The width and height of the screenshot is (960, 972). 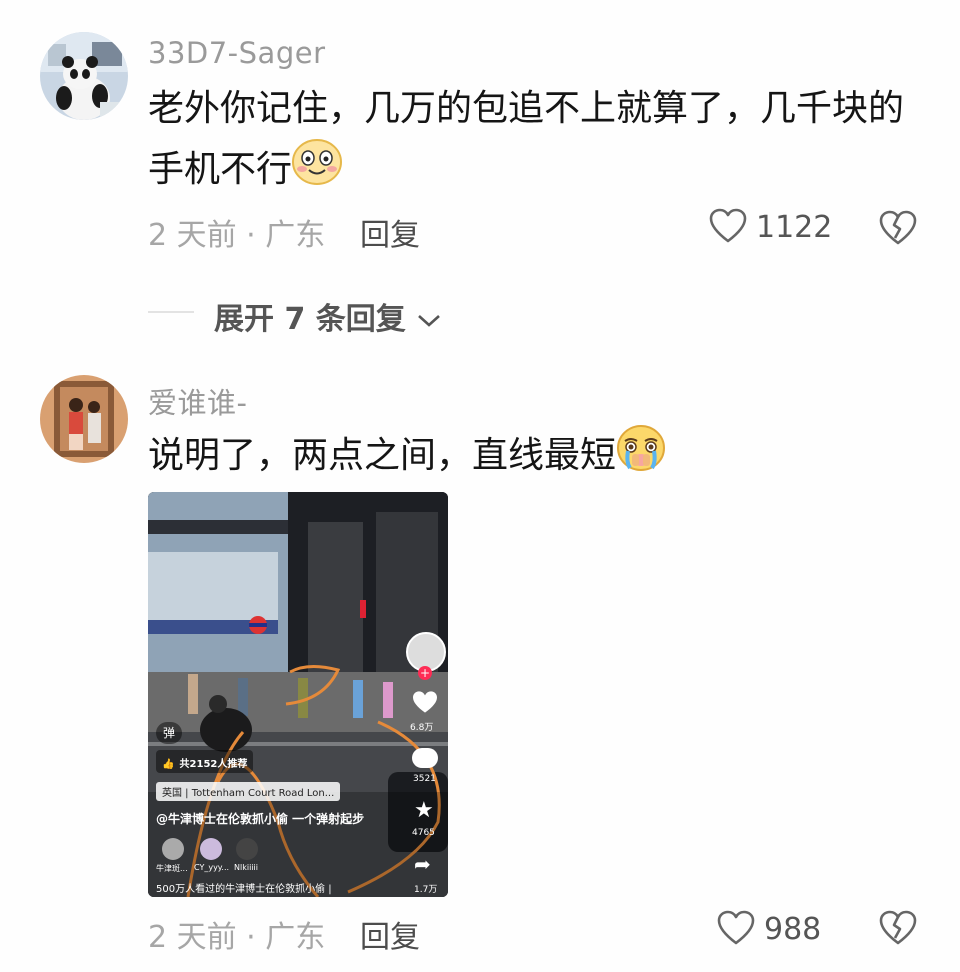 I want to click on chevron-down-icon, so click(x=429, y=320).